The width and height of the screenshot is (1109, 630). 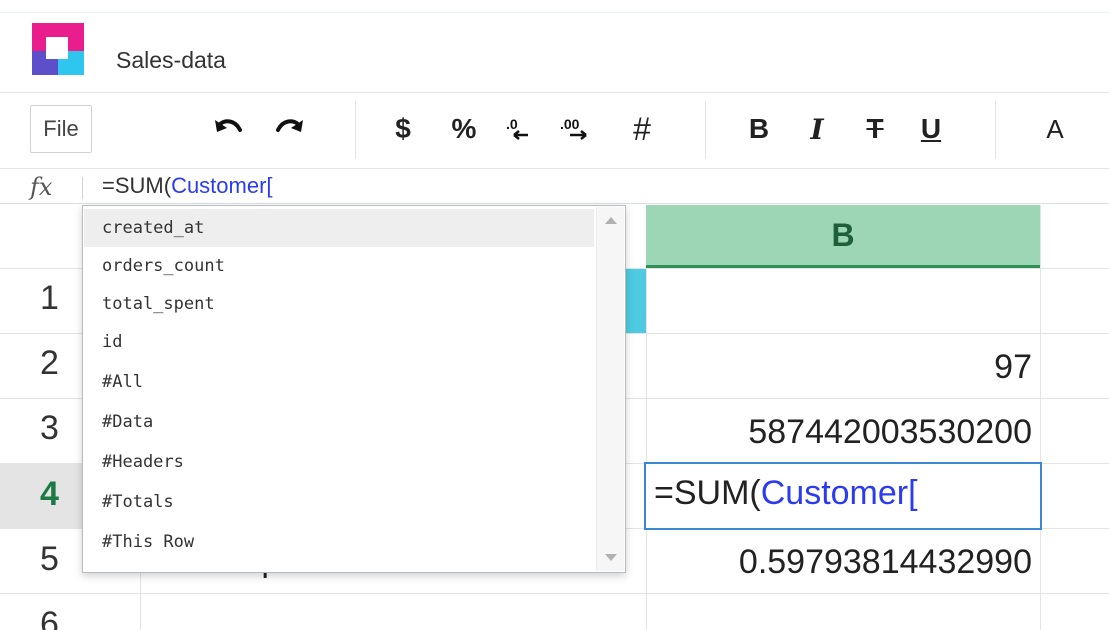 I want to click on svg-text: .00, so click(x=570, y=124).